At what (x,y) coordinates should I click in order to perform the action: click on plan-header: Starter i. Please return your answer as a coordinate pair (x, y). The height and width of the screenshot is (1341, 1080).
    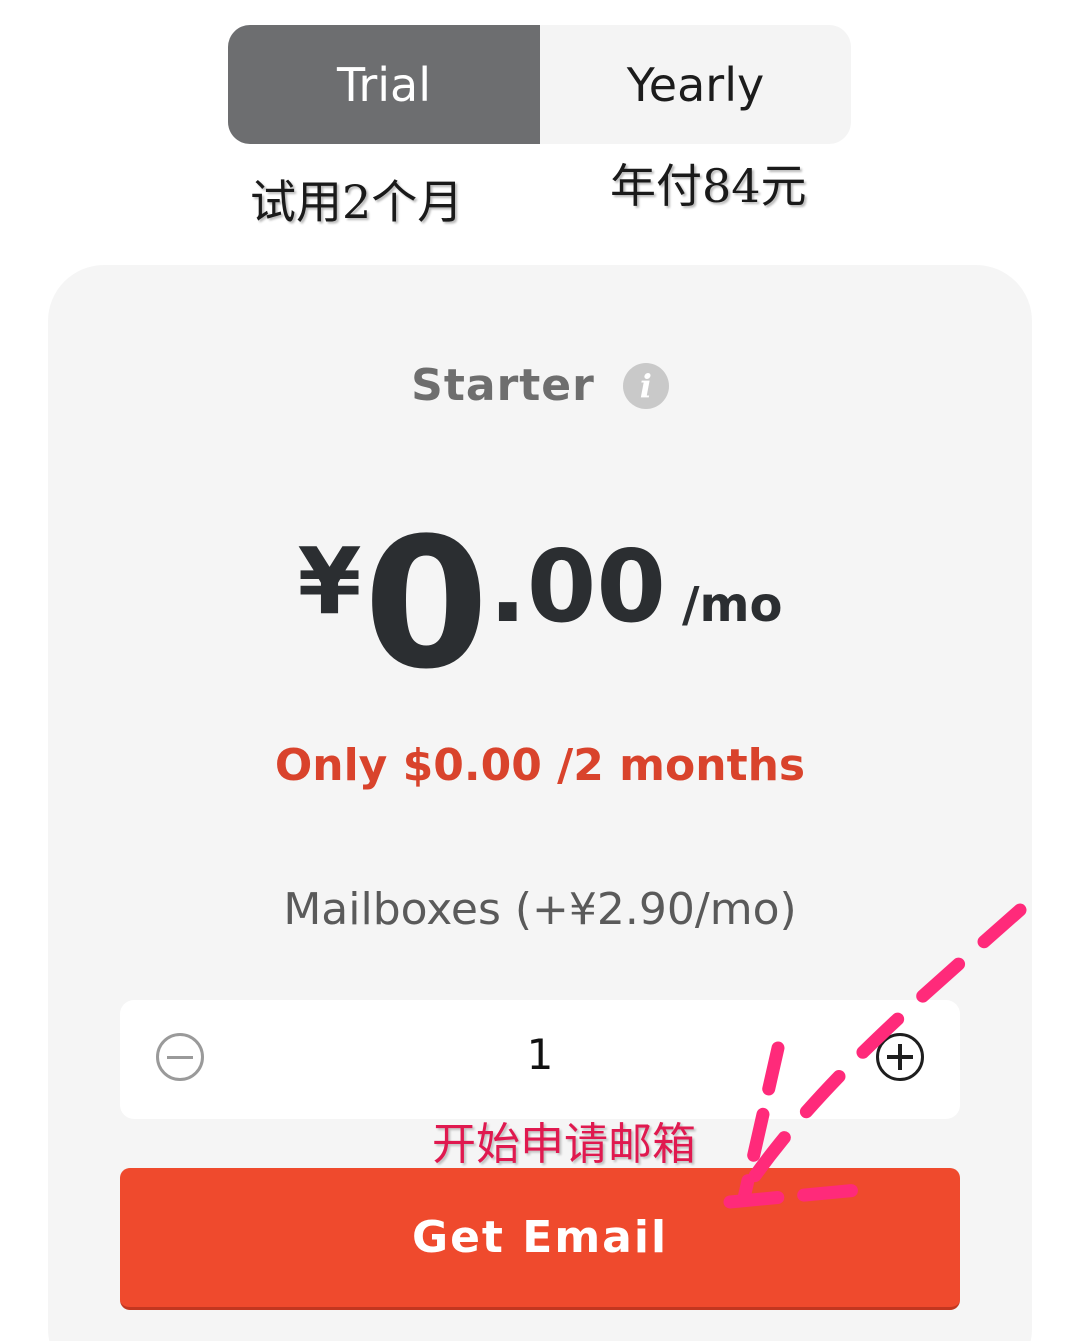
    Looking at the image, I should click on (540, 385).